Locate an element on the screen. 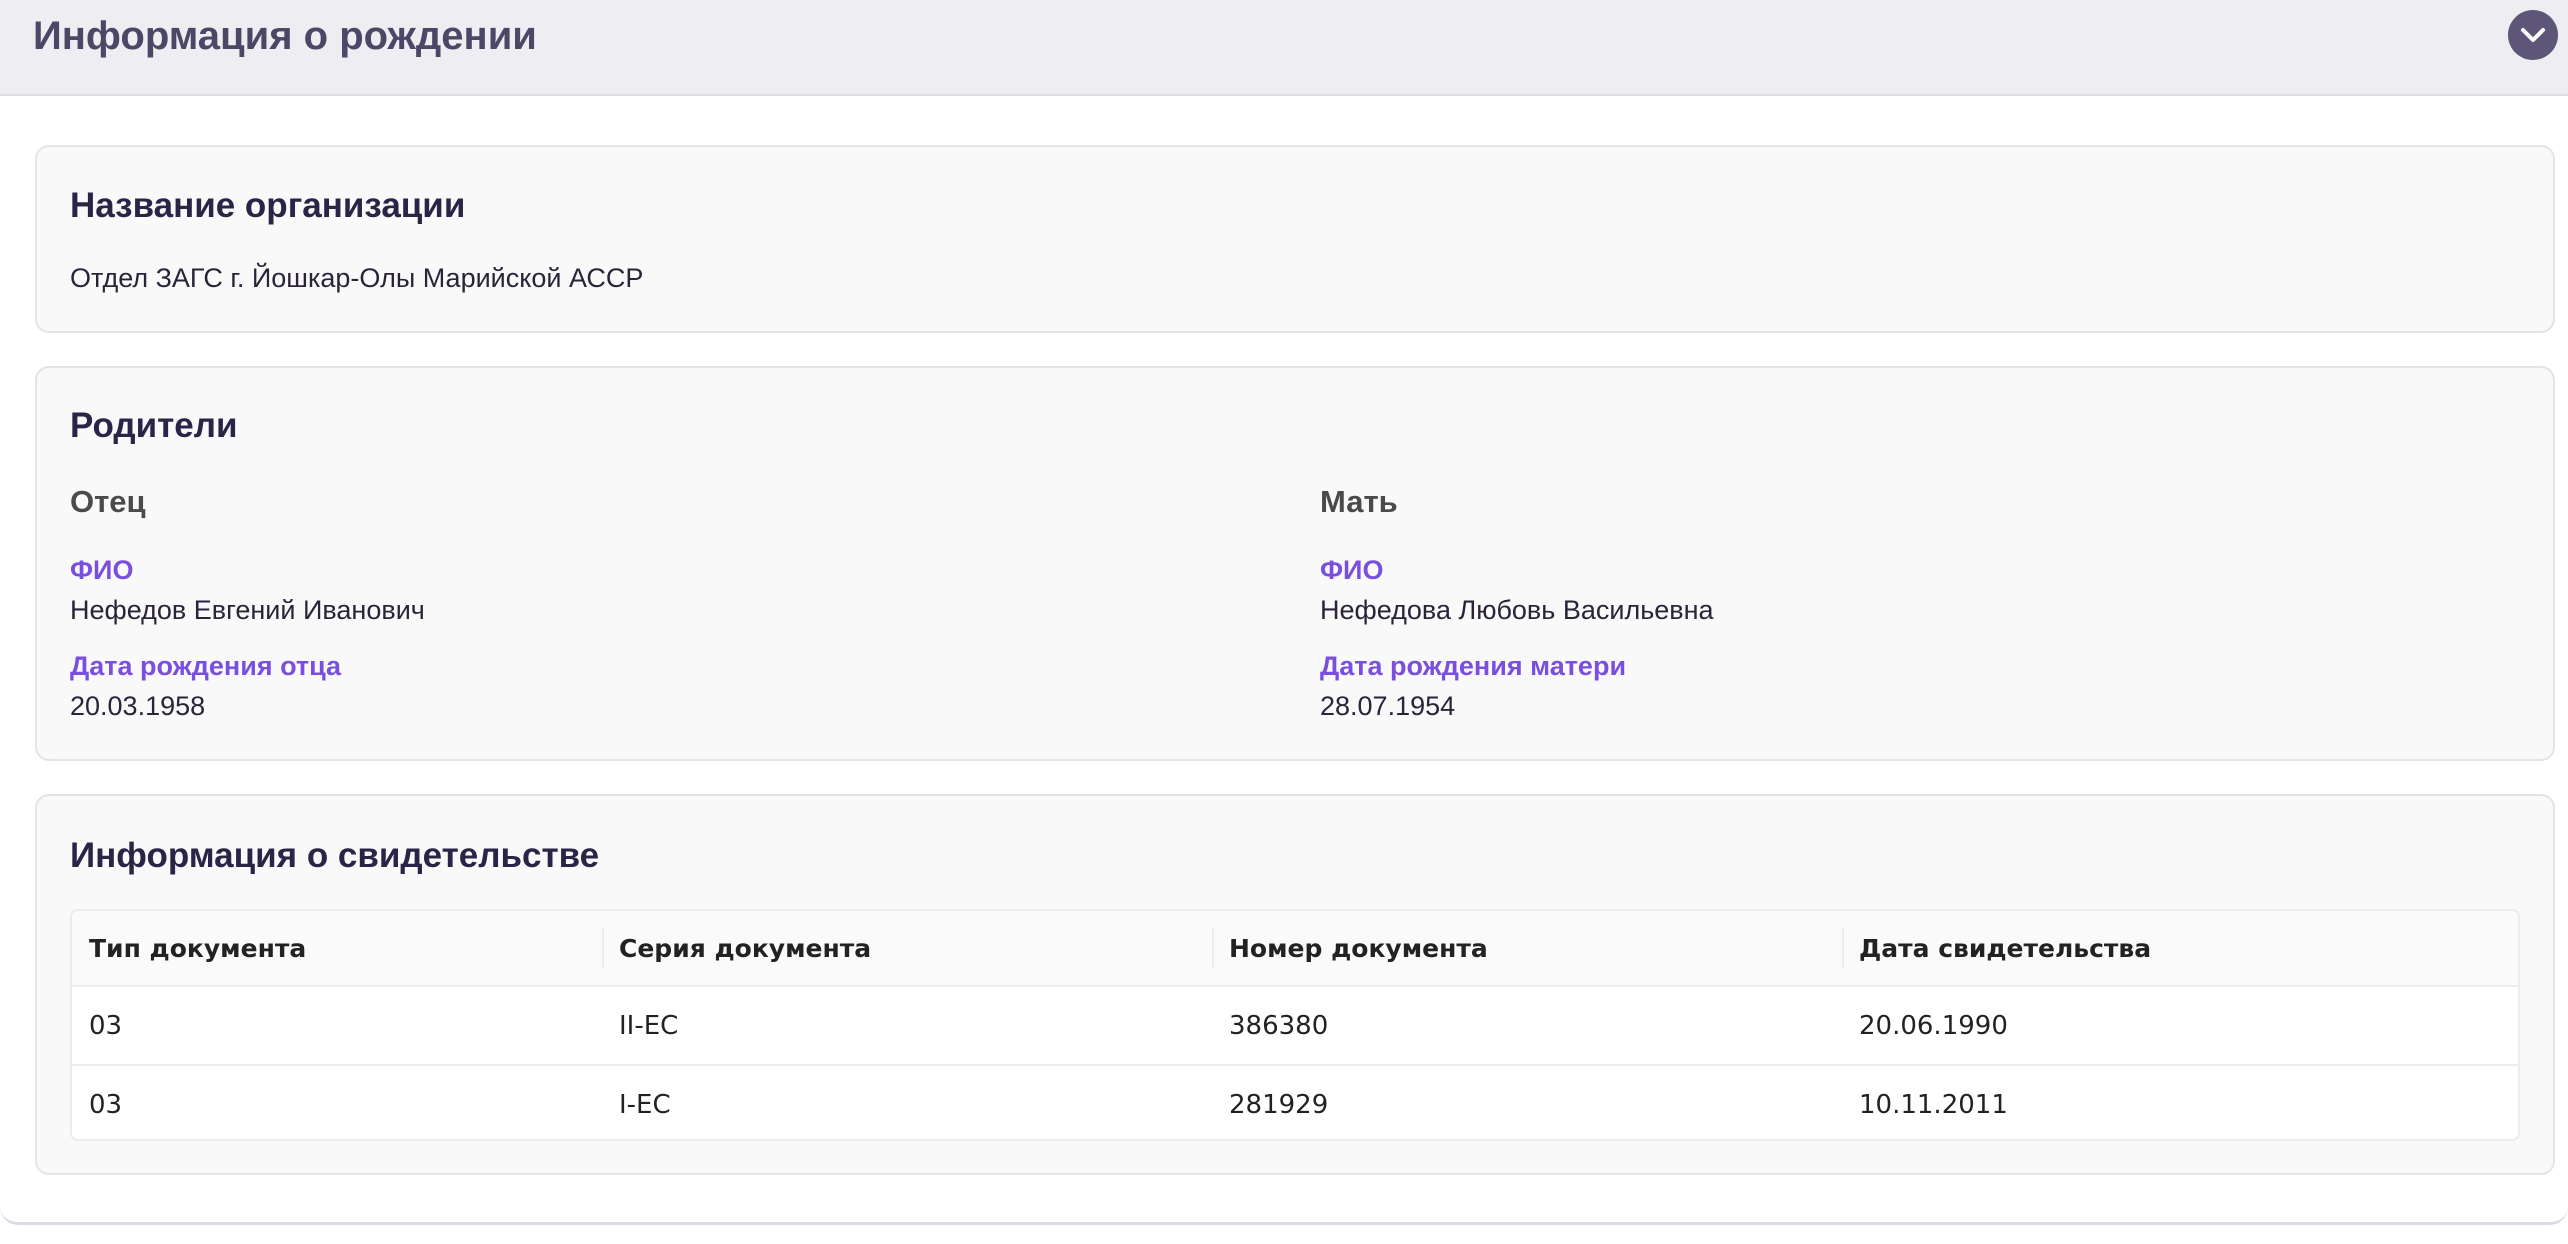  certificate-title: Информация о свидетельстве is located at coordinates (335, 855).